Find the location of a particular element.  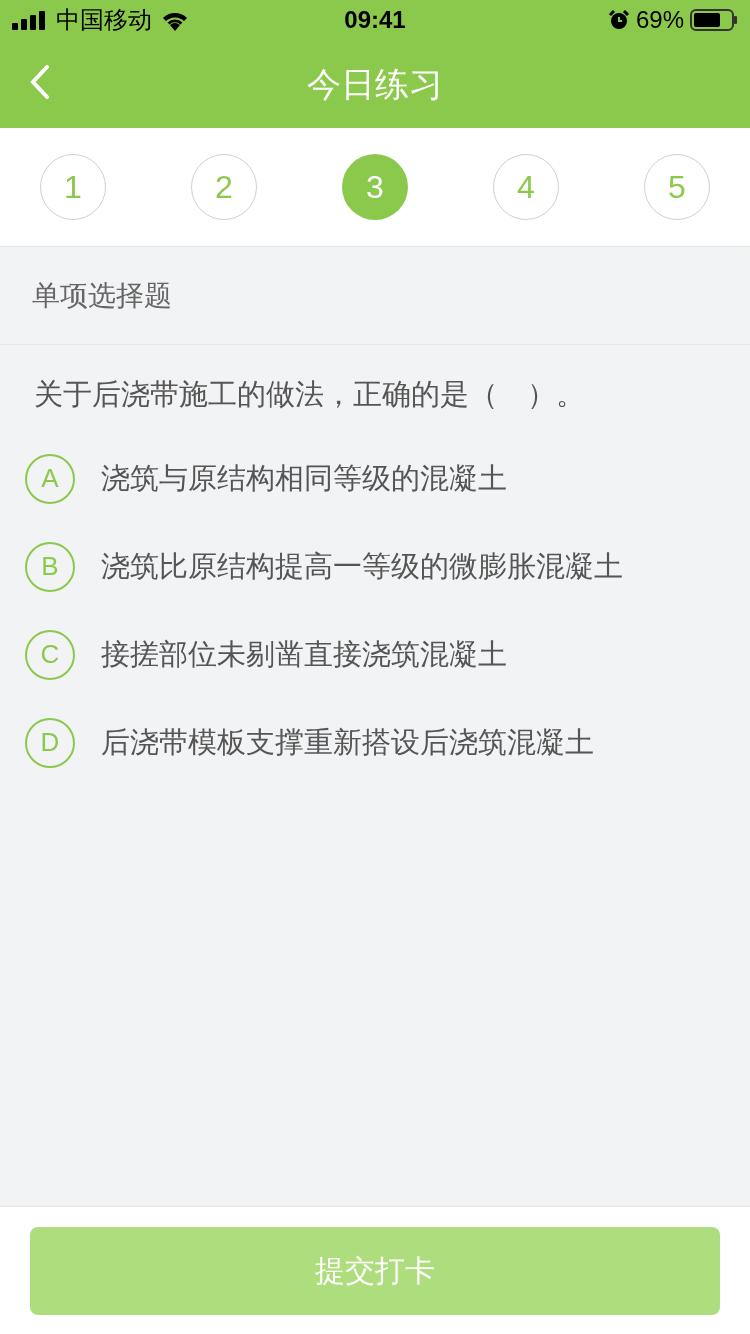

question-number-tab: 3 is located at coordinates (375, 187).